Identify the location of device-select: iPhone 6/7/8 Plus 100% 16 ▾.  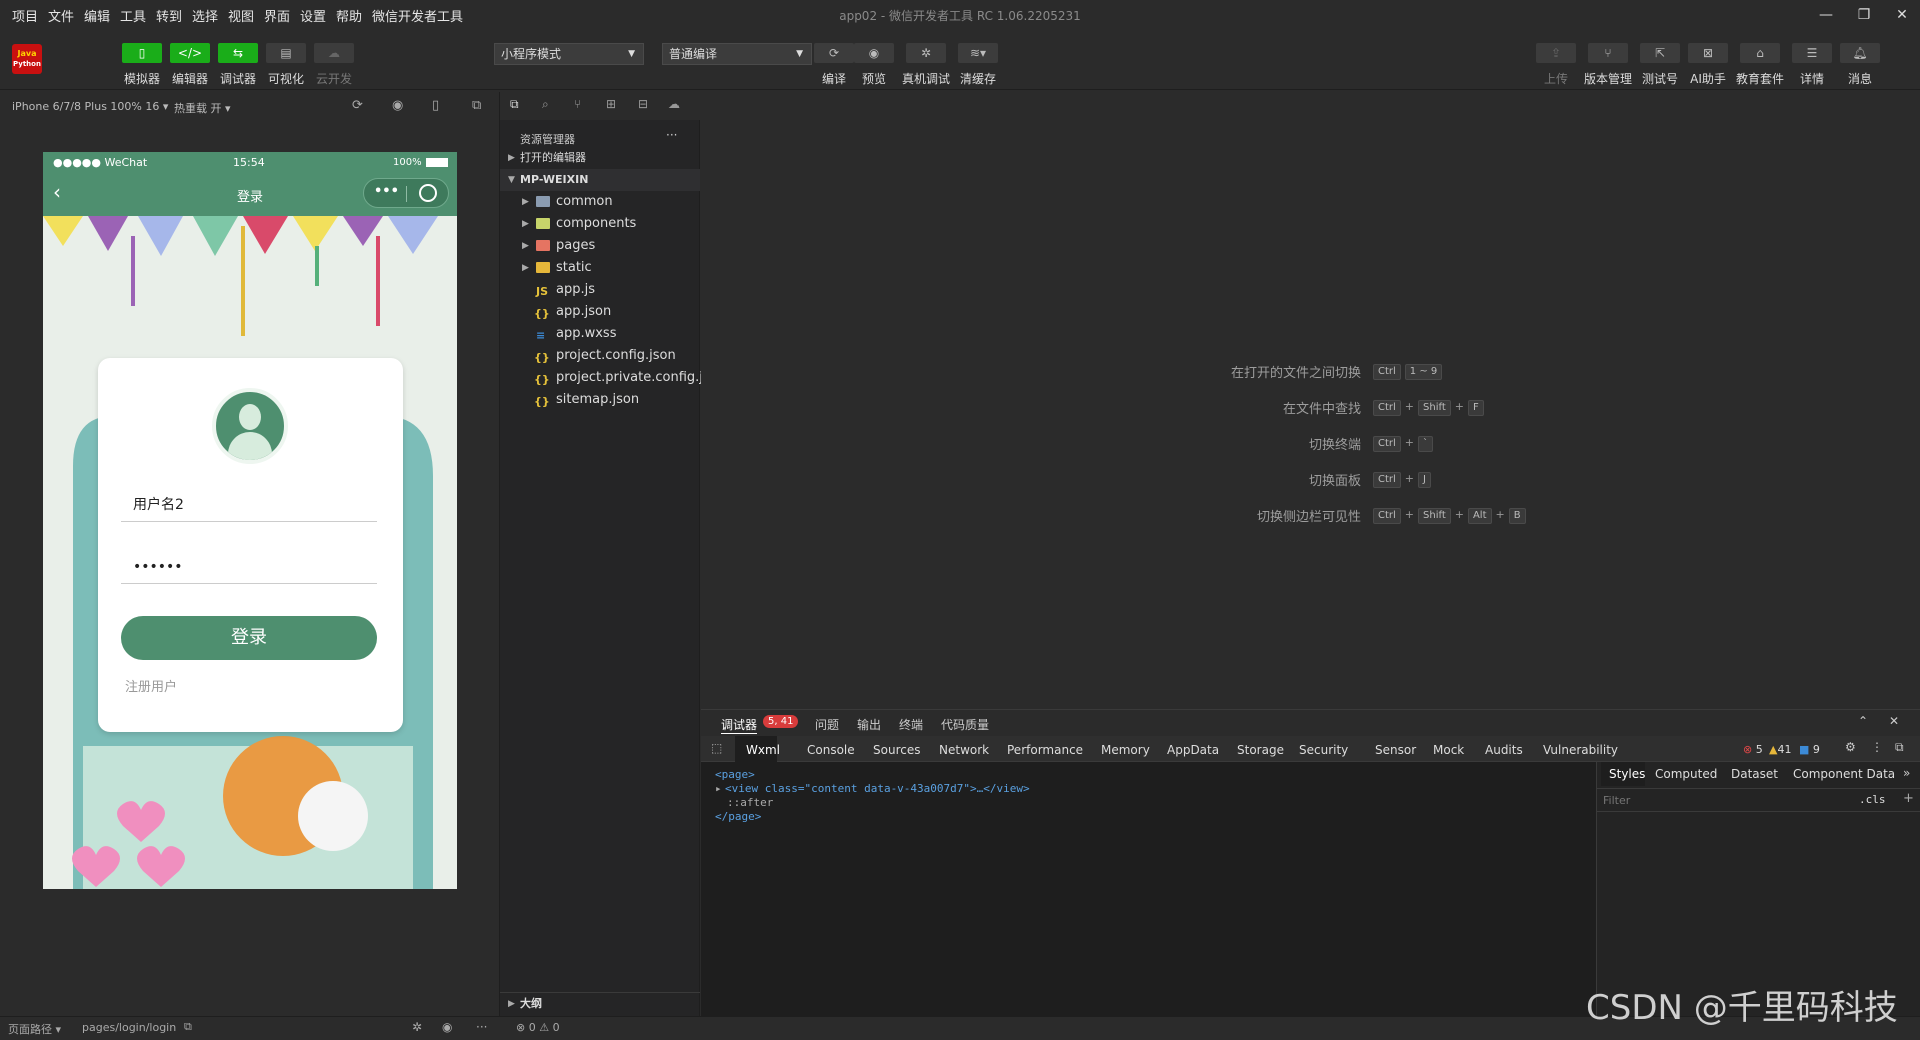
(90, 106).